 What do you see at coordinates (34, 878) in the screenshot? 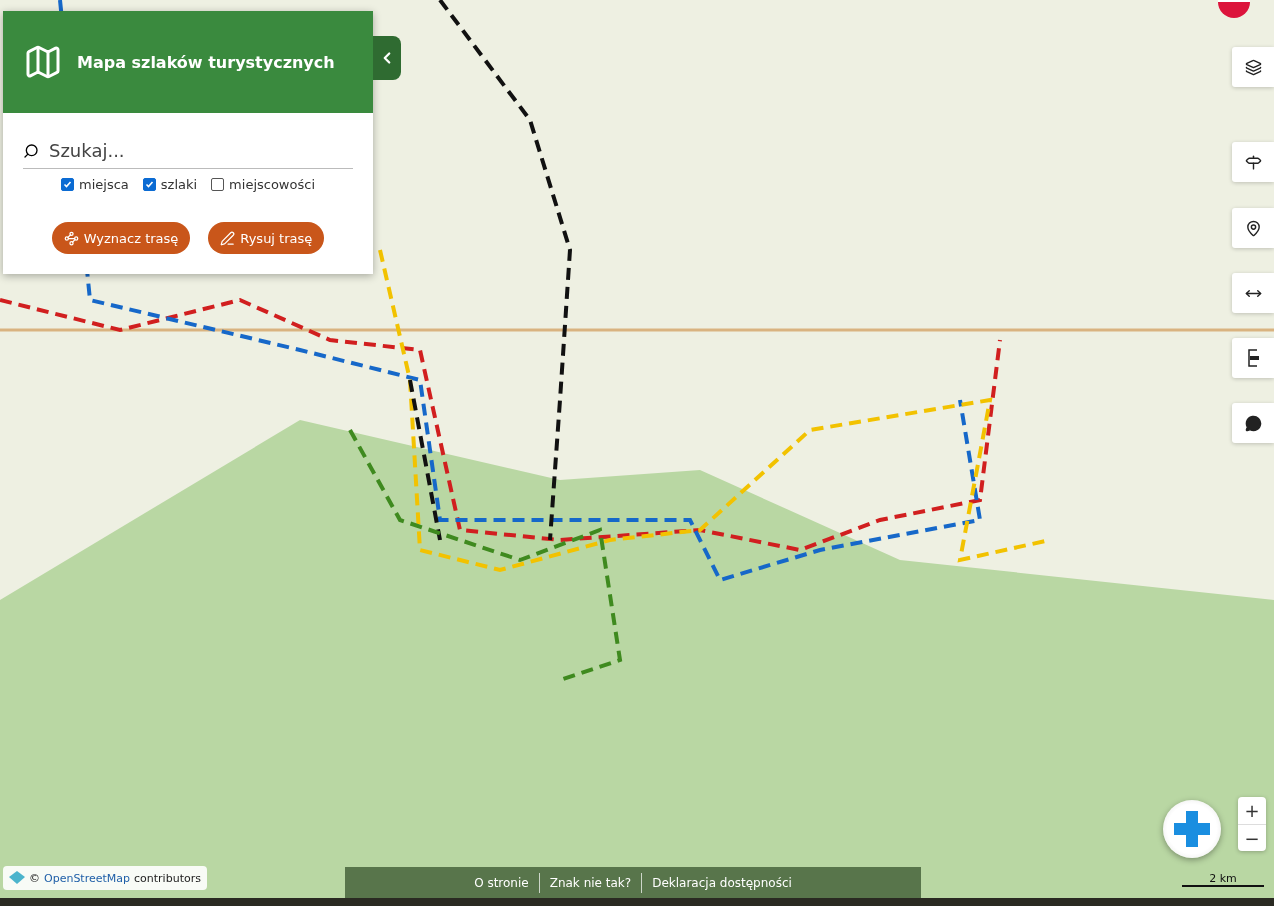
I see `copyright-symbol: ©` at bounding box center [34, 878].